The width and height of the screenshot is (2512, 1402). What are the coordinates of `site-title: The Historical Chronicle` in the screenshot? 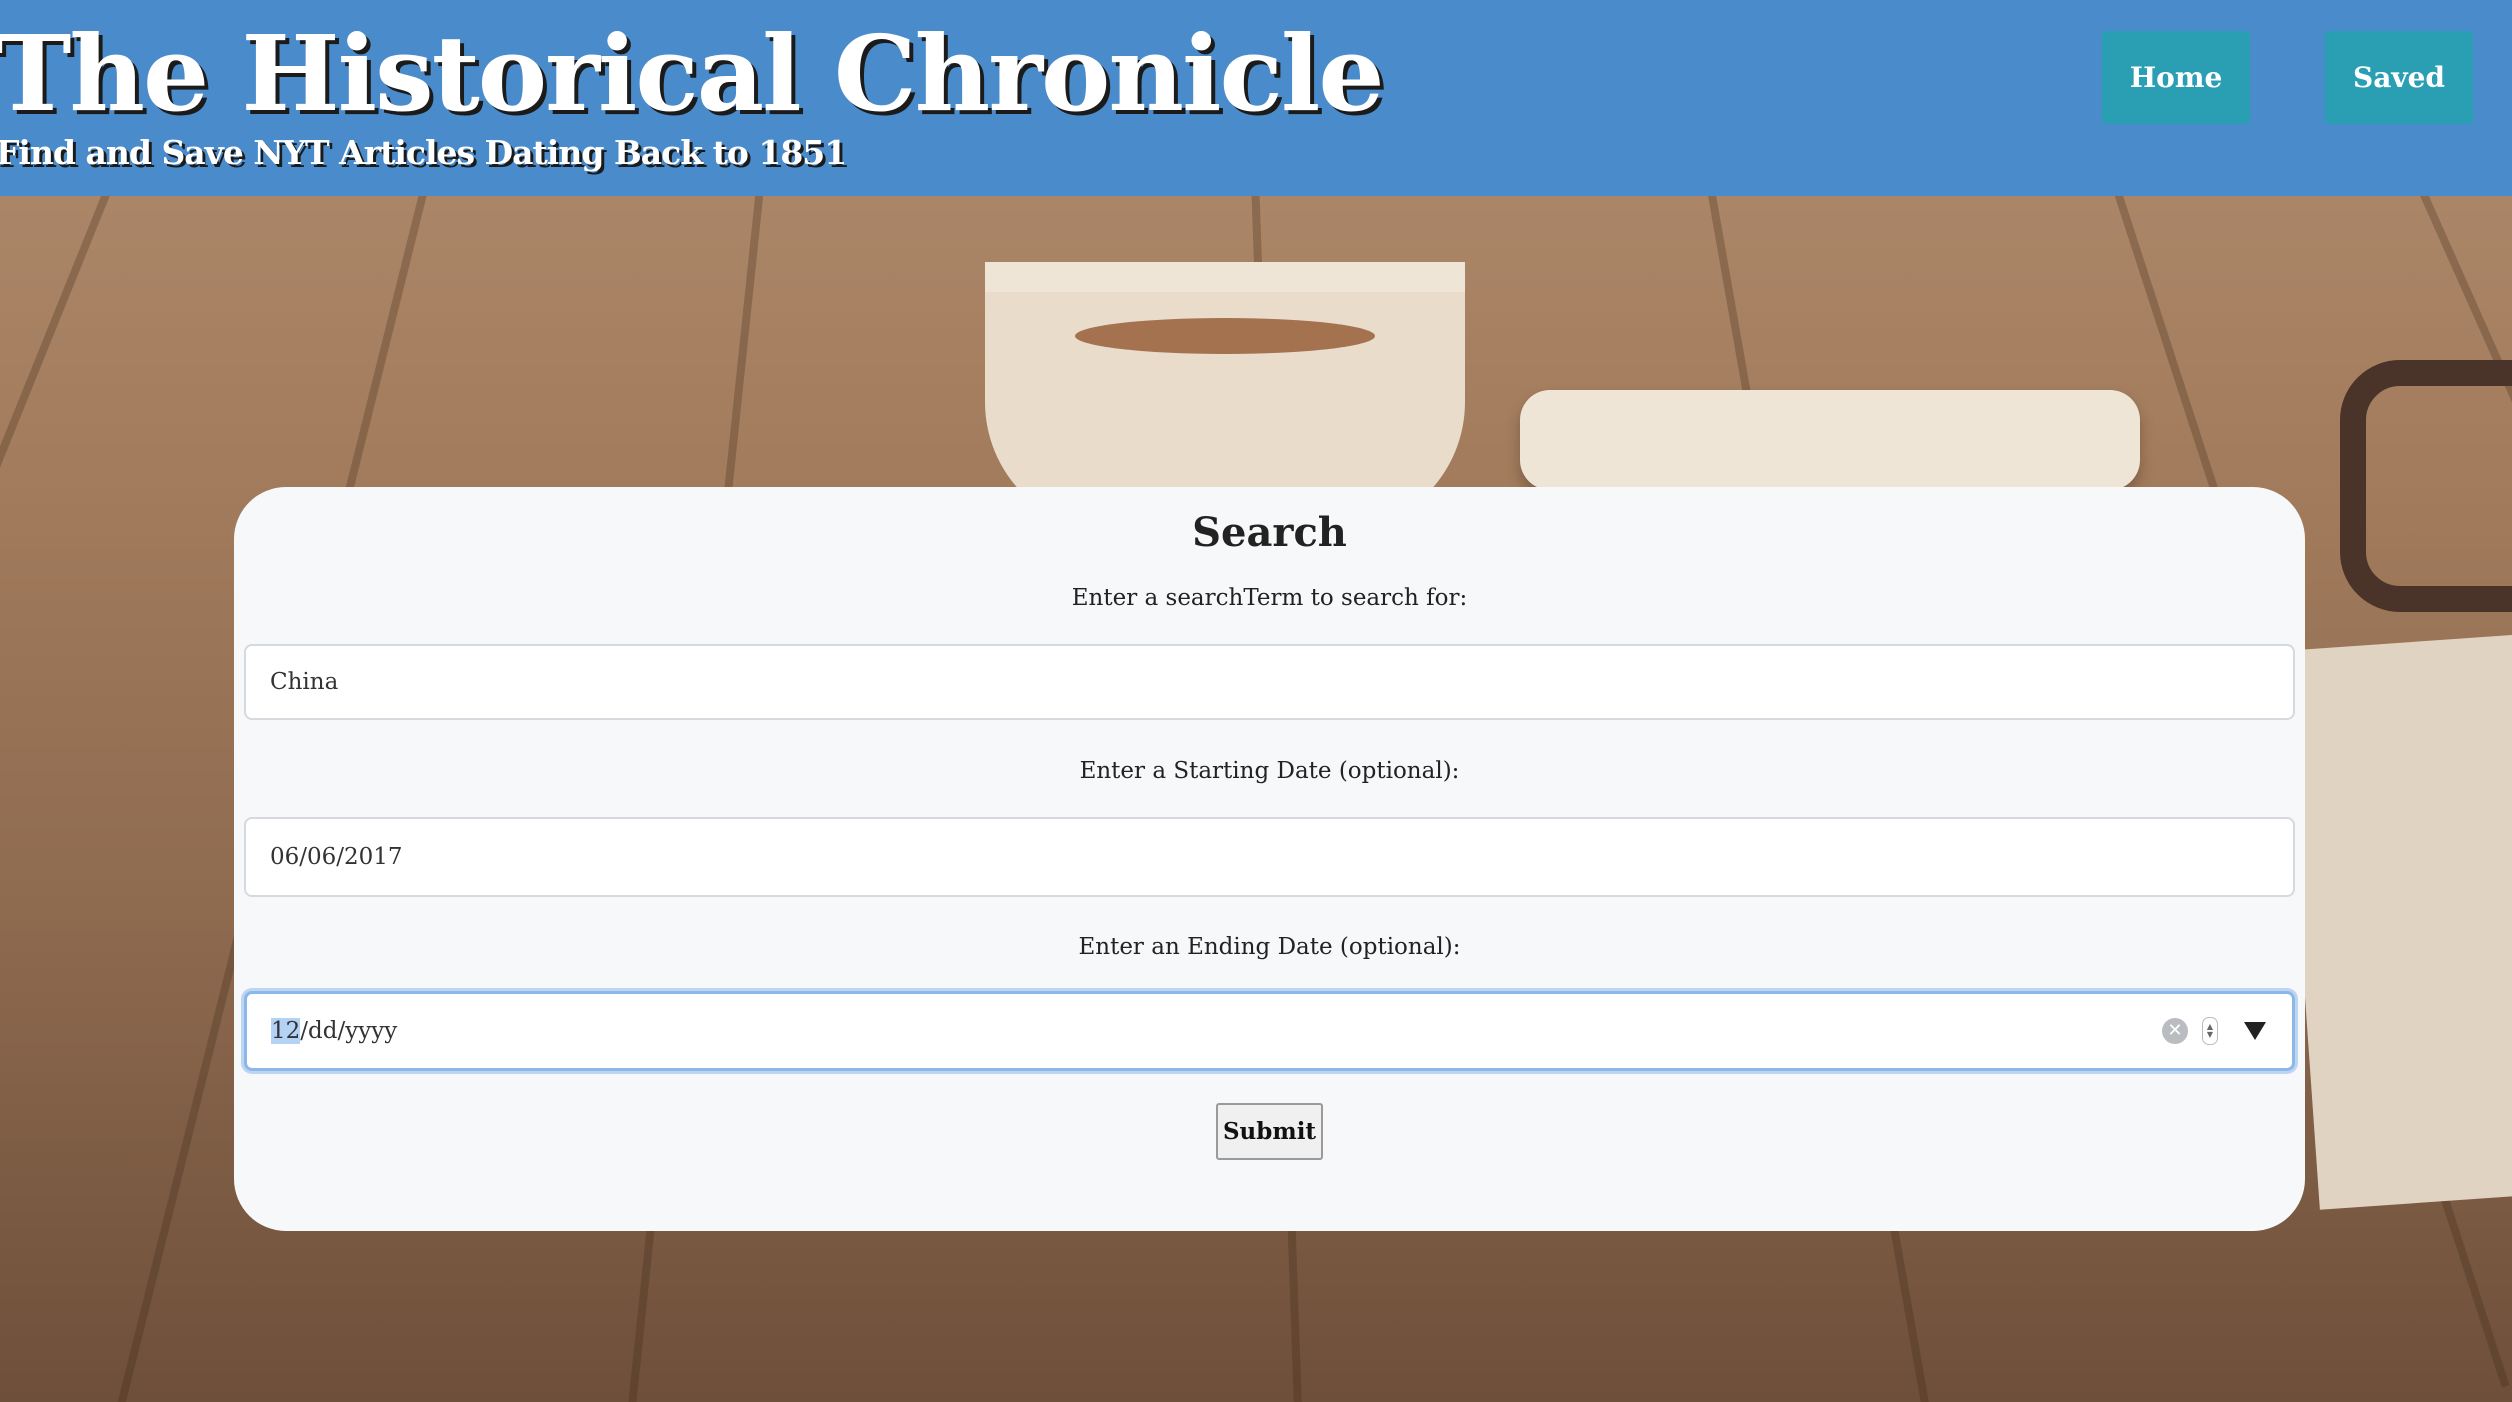 It's located at (692, 73).